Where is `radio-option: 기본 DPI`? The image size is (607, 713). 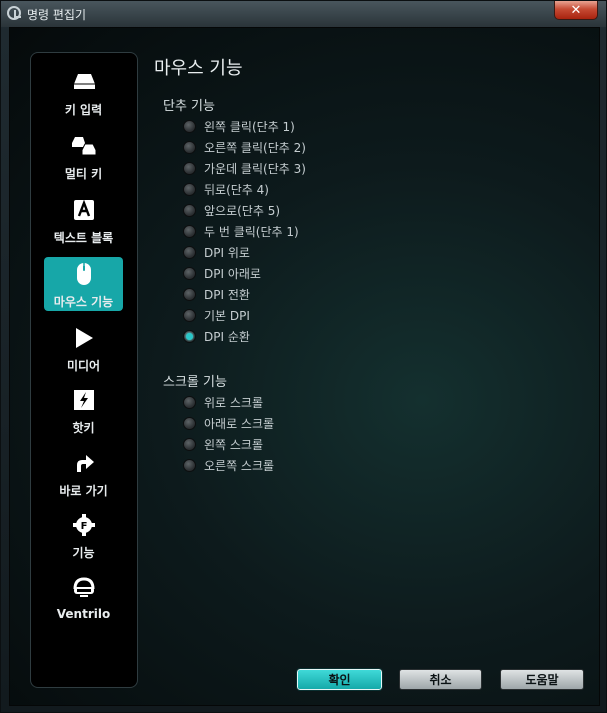
radio-option: 기본 DPI is located at coordinates (216, 315).